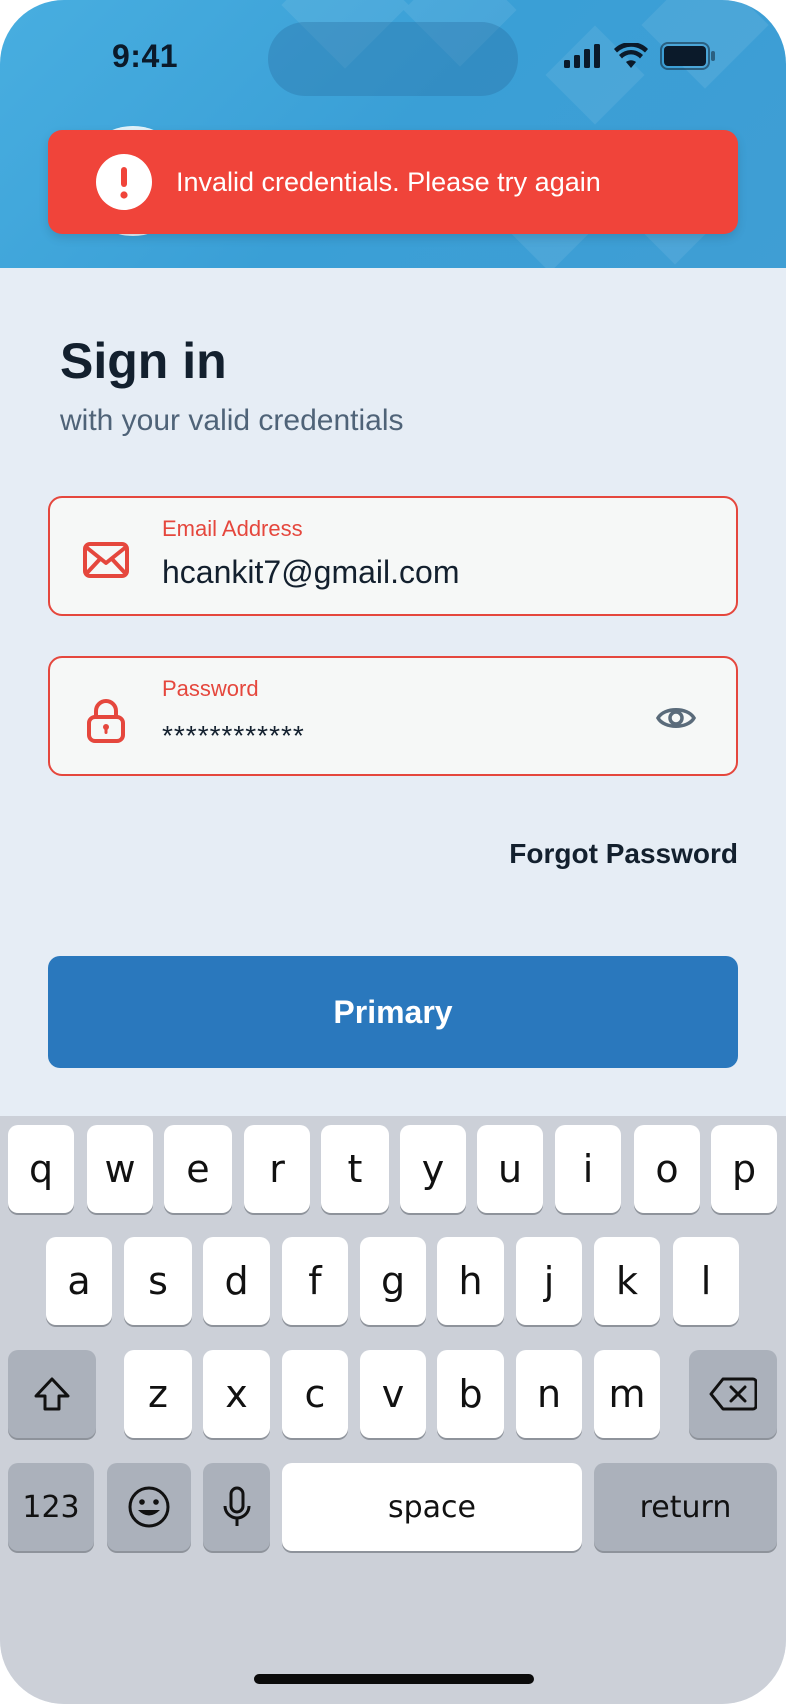  What do you see at coordinates (236, 1394) in the screenshot?
I see `key-x: x` at bounding box center [236, 1394].